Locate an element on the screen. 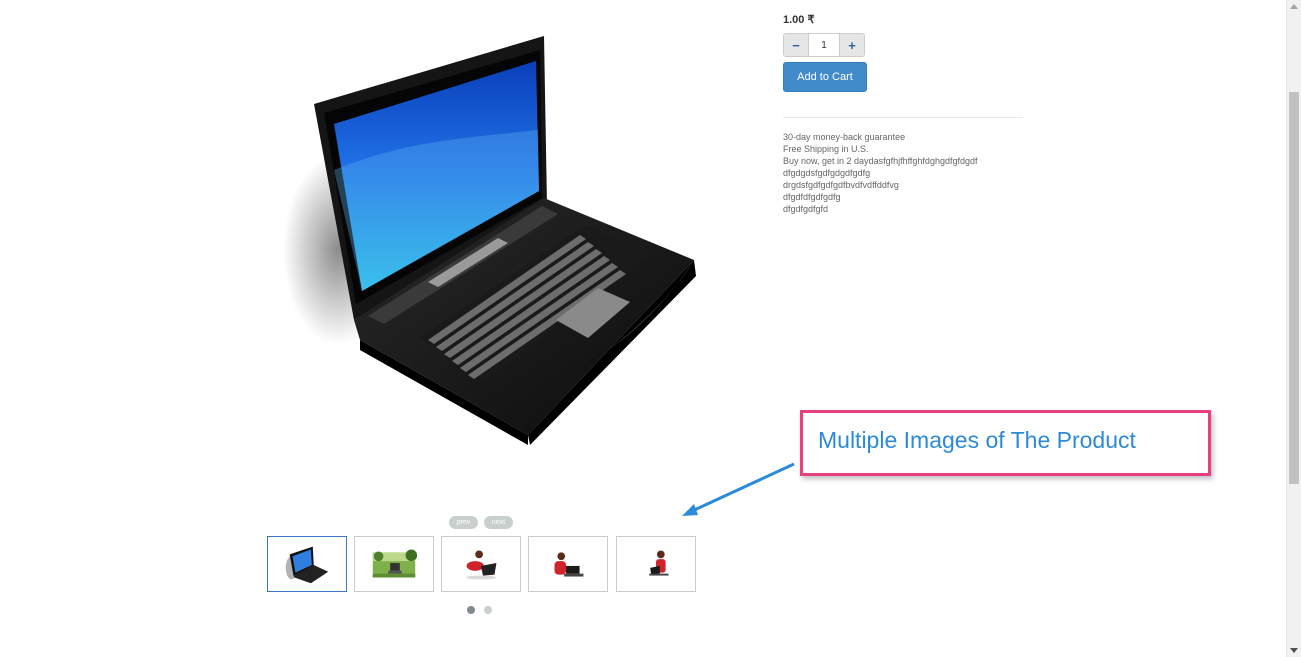 The width and height of the screenshot is (1301, 657). quantity-input is located at coordinates (824, 45).